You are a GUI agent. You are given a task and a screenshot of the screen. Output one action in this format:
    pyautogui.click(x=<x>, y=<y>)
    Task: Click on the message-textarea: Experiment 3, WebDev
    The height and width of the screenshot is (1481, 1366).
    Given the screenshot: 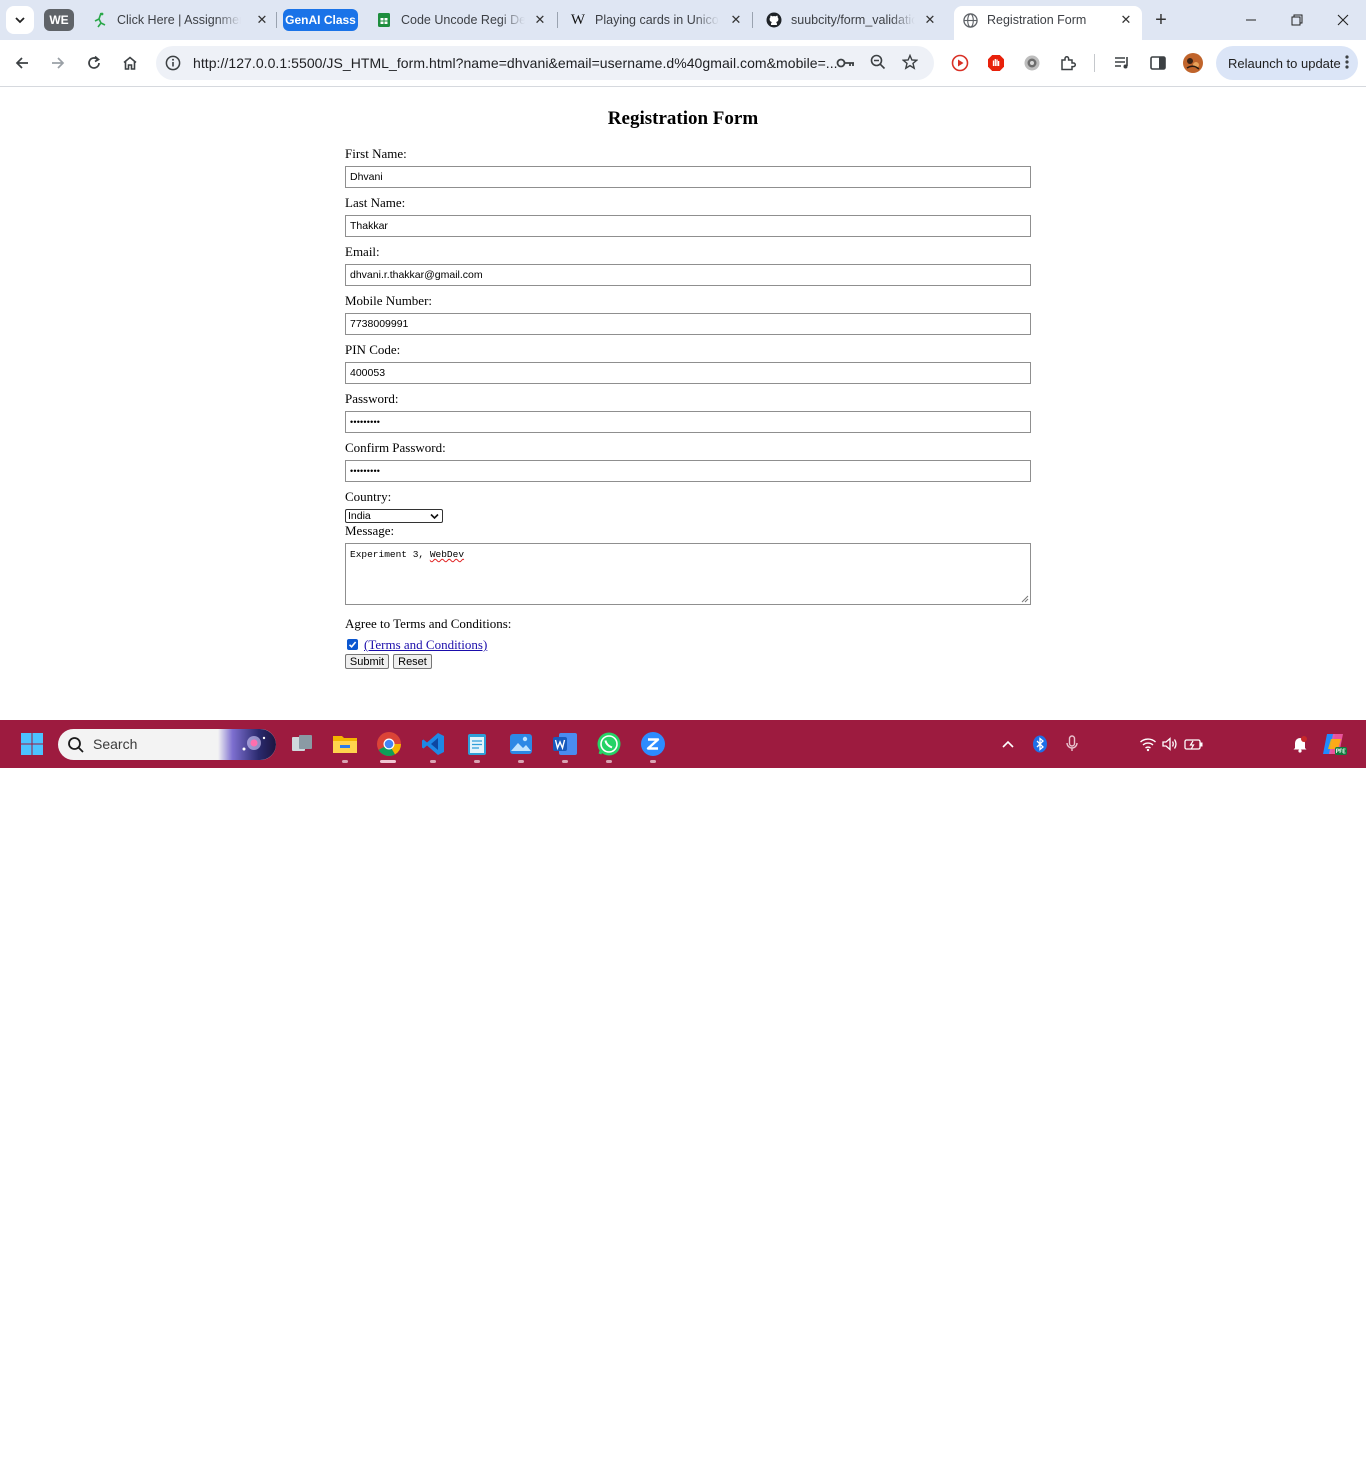 What is the action you would take?
    pyautogui.click(x=688, y=574)
    